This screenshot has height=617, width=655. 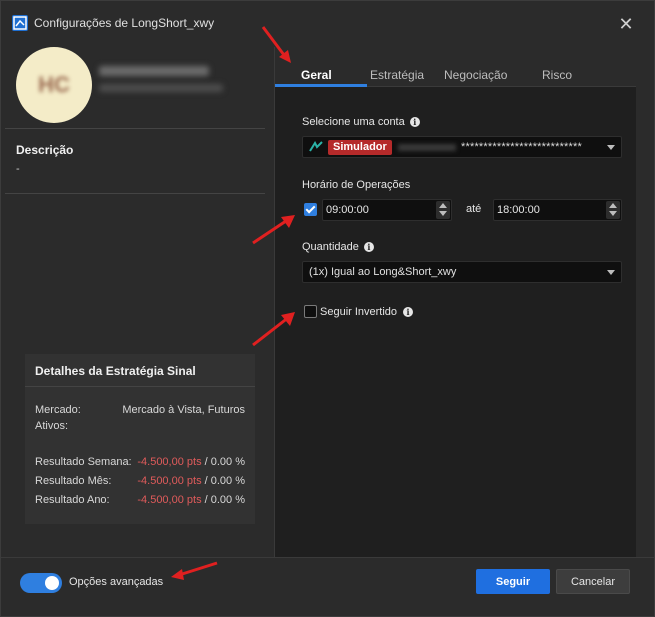 What do you see at coordinates (613, 210) in the screenshot?
I see `end-time-spinner` at bounding box center [613, 210].